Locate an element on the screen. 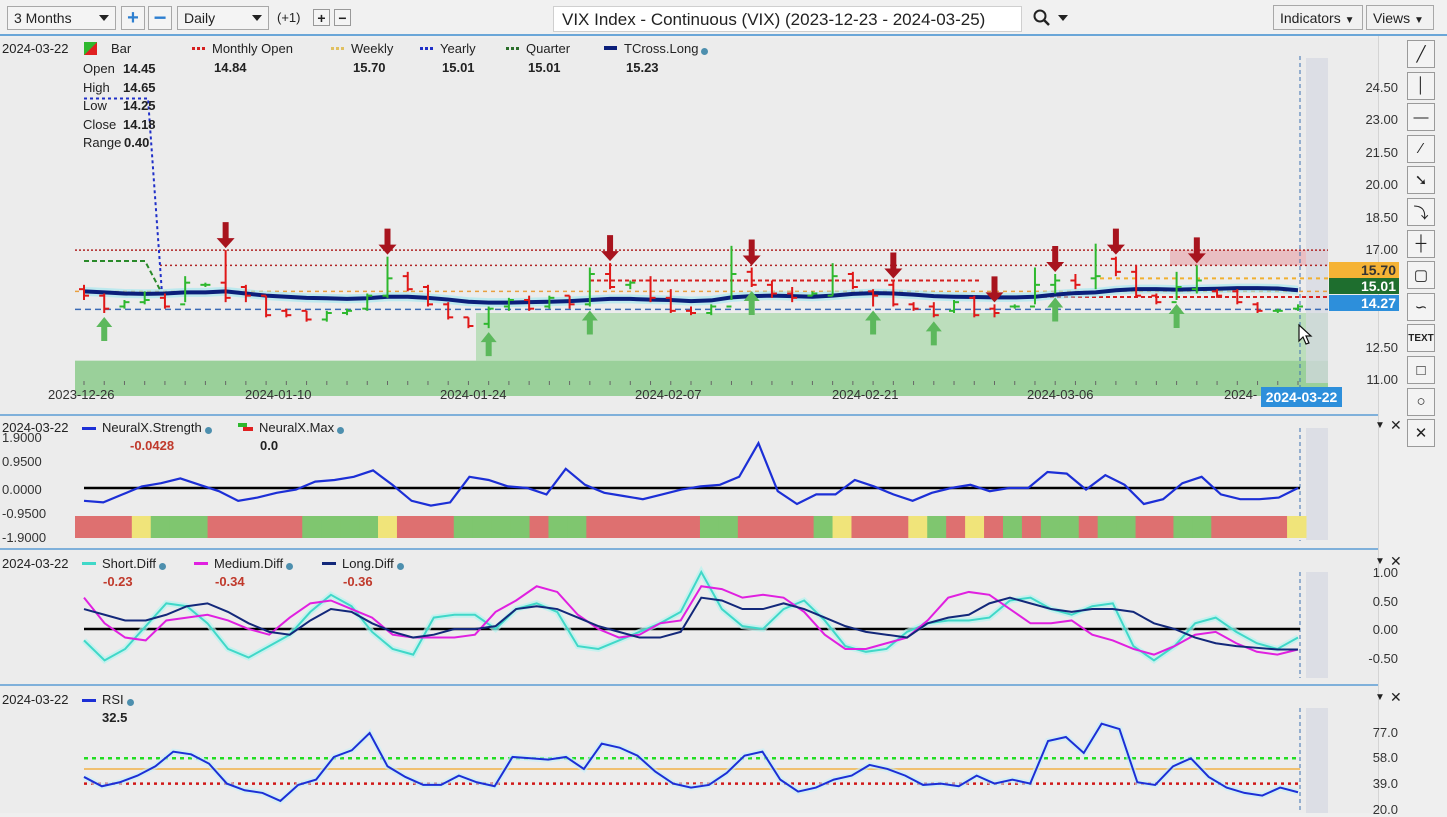  search-icon is located at coordinates (1043, 18).